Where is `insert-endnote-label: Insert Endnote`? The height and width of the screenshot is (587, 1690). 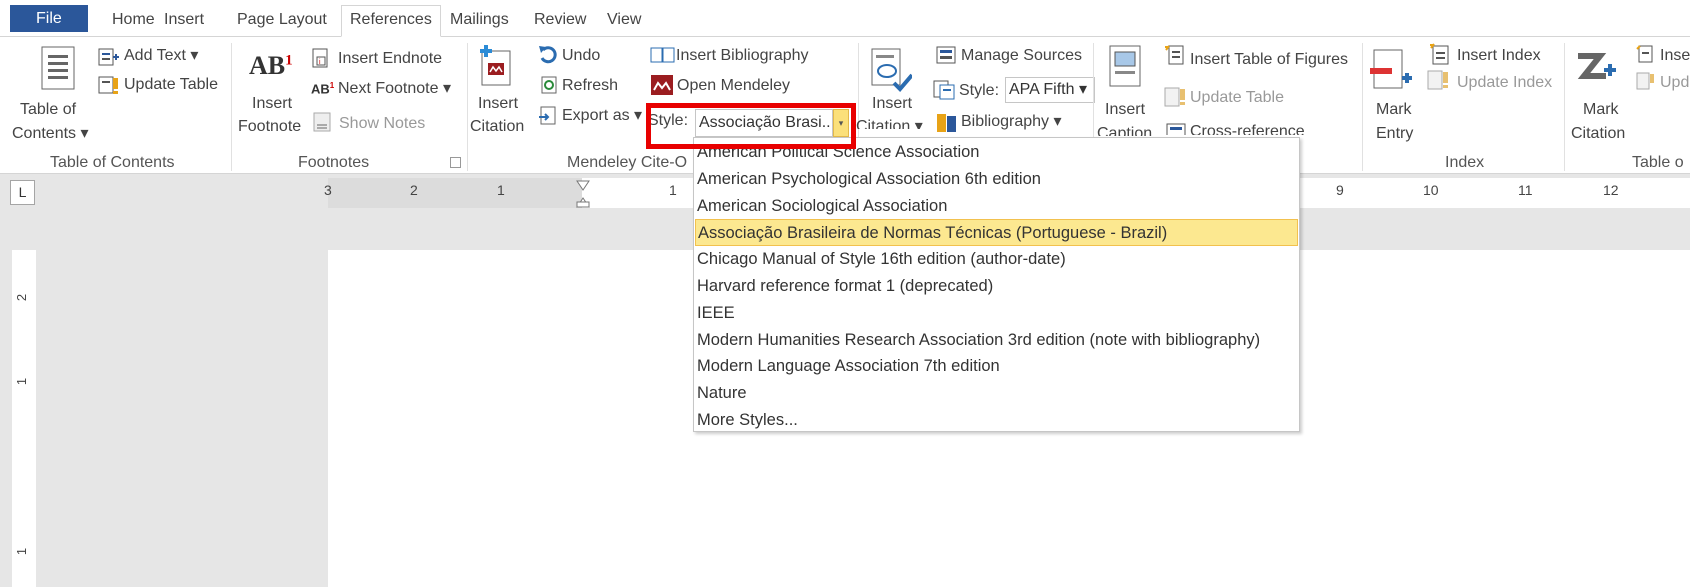
insert-endnote-label: Insert Endnote is located at coordinates (390, 58).